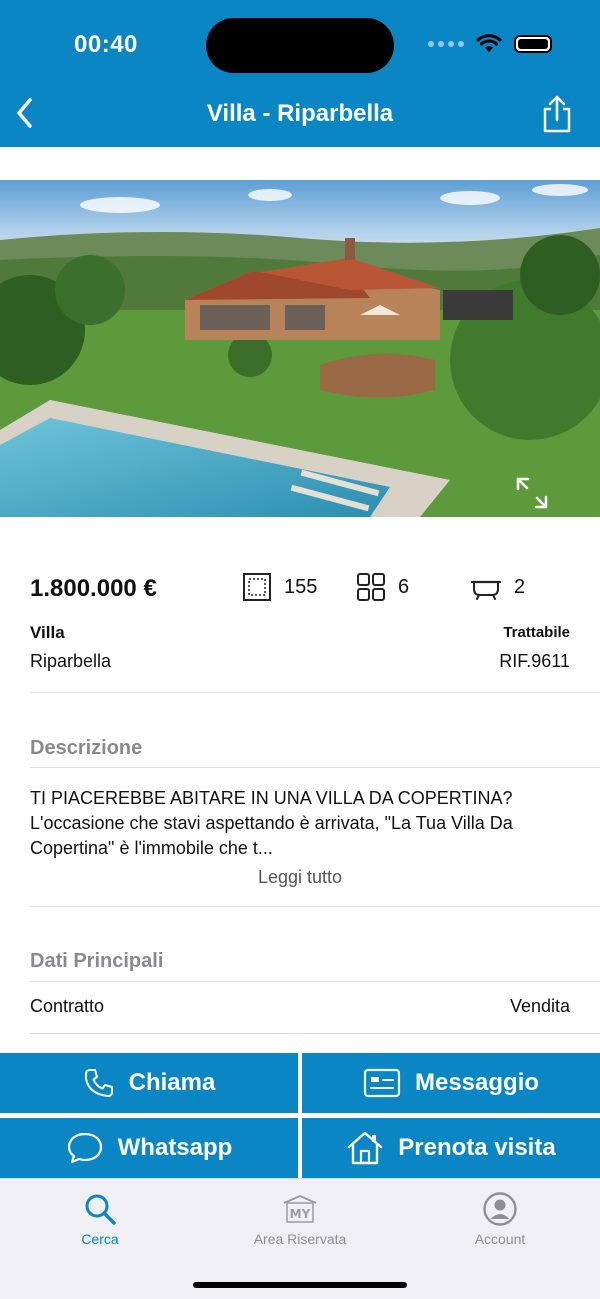 This screenshot has width=600, height=1299. What do you see at coordinates (86, 748) in the screenshot?
I see `description-title: Descrizione` at bounding box center [86, 748].